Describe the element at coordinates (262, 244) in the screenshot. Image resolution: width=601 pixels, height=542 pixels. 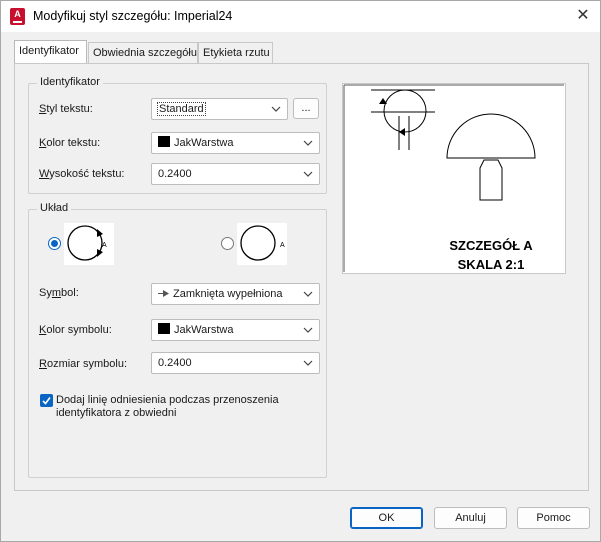
I see `layout-option-2-icon: A` at that location.